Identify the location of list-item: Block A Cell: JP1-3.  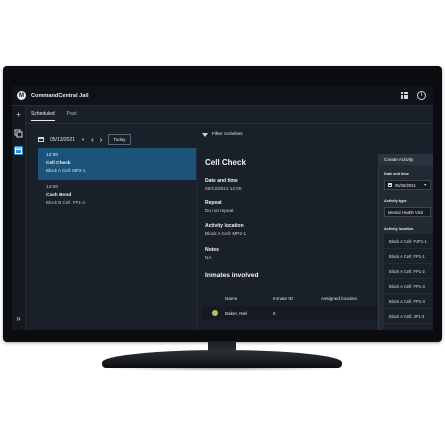
(408, 316).